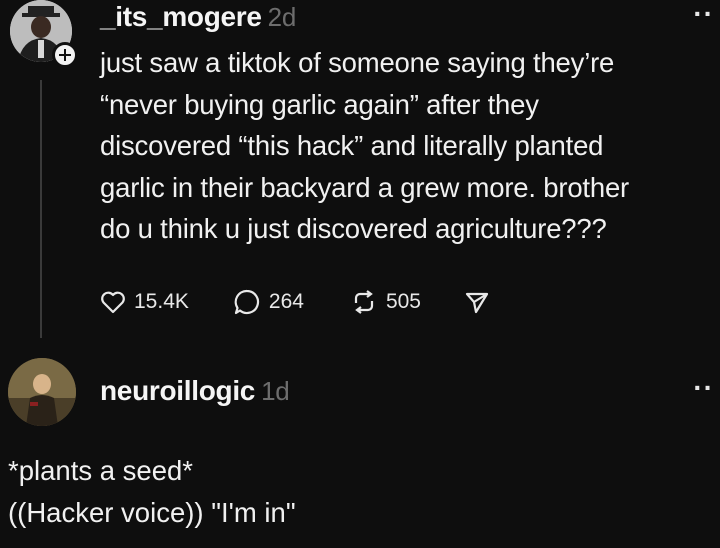  Describe the element at coordinates (113, 302) in the screenshot. I see `heart-icon` at that location.